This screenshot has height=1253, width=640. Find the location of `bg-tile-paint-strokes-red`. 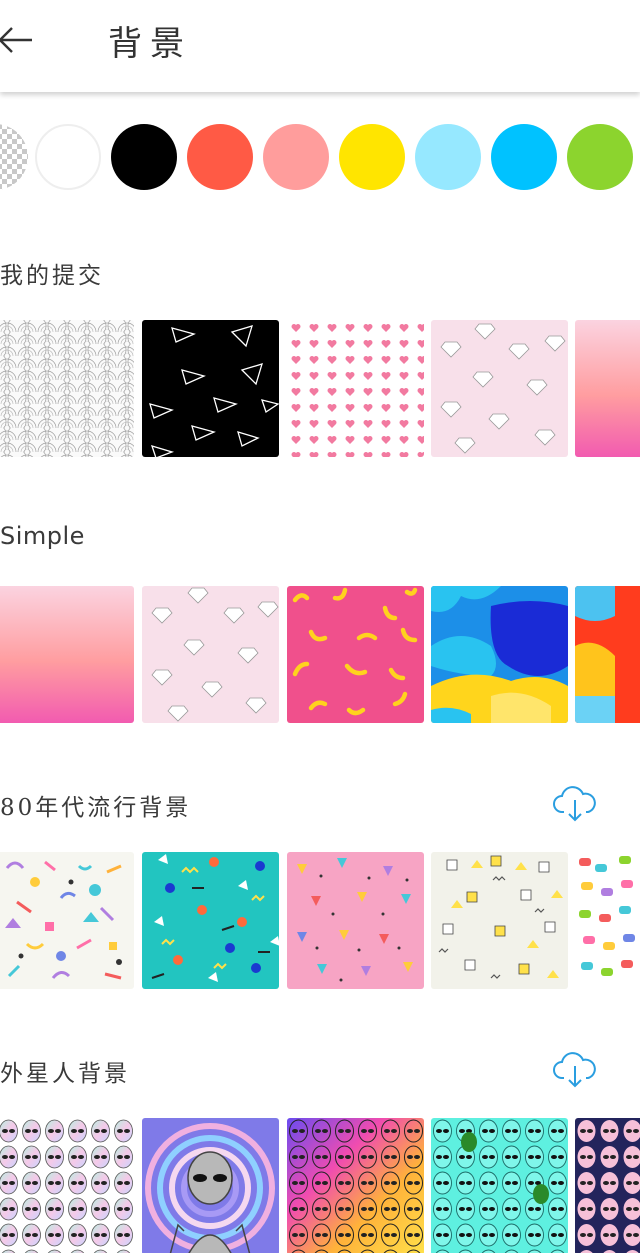

bg-tile-paint-strokes-red is located at coordinates (607, 654).